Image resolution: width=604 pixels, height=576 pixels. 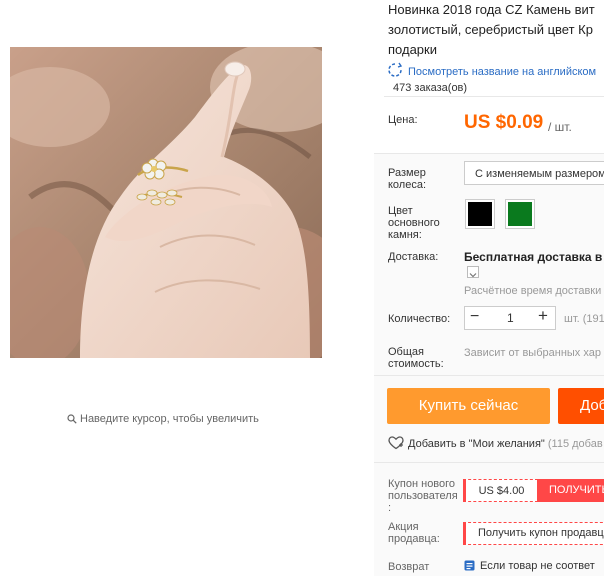 I want to click on quantity-input: 1, so click(x=510, y=318).